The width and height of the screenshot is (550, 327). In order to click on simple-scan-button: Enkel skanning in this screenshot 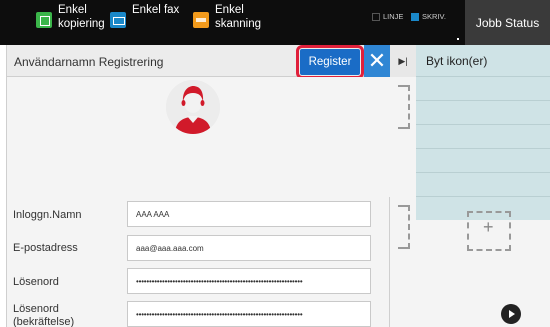, I will do `click(234, 22)`.